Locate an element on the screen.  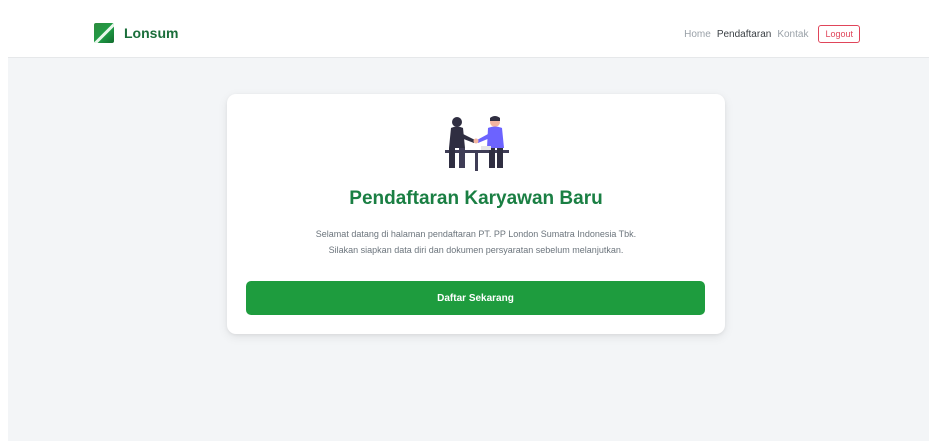
brand-name: Lonsum is located at coordinates (151, 33).